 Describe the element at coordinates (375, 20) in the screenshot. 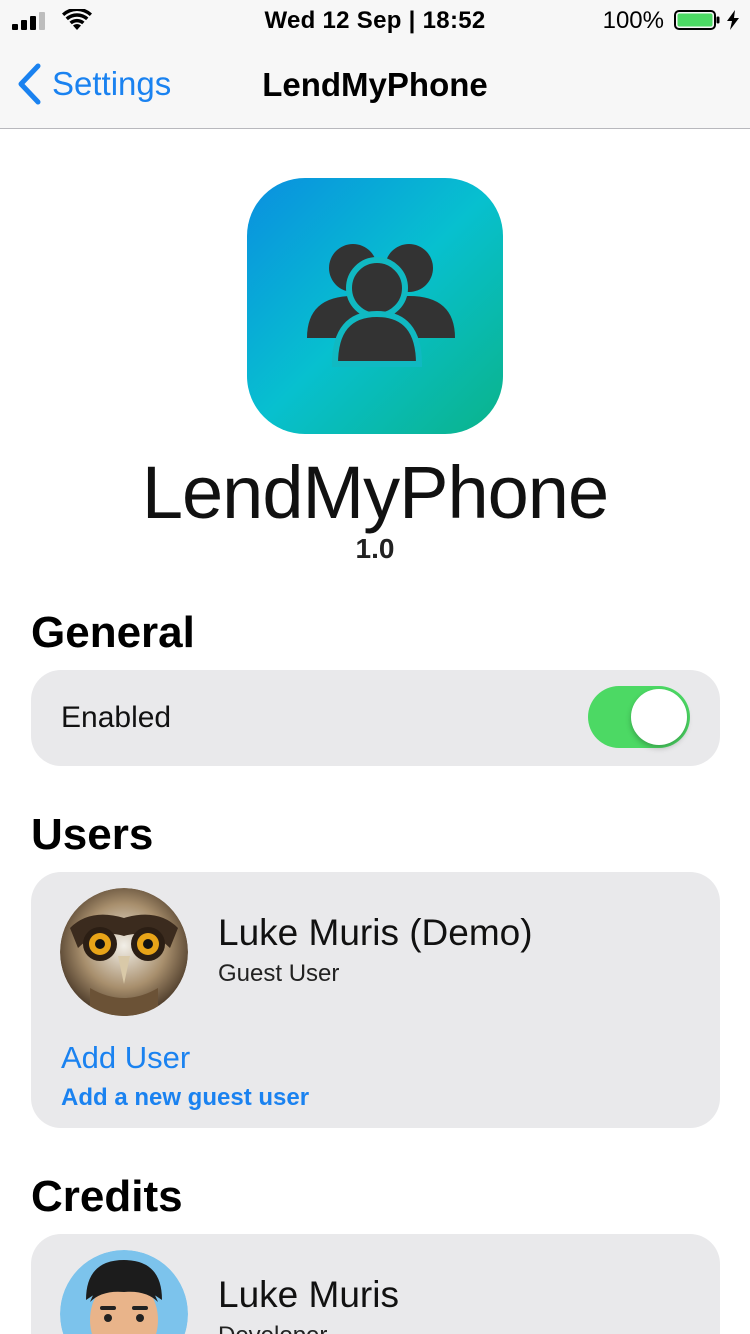

I see `status-bar: Wed 12 Sep | 18:52 100%` at that location.